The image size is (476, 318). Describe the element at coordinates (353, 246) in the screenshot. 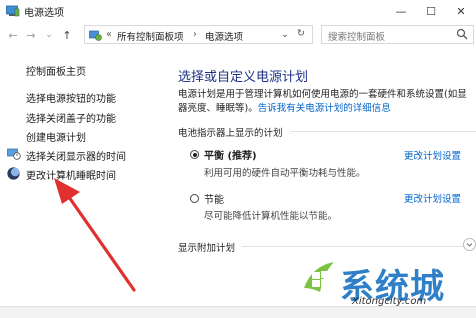

I see `additional-plans-divider` at that location.